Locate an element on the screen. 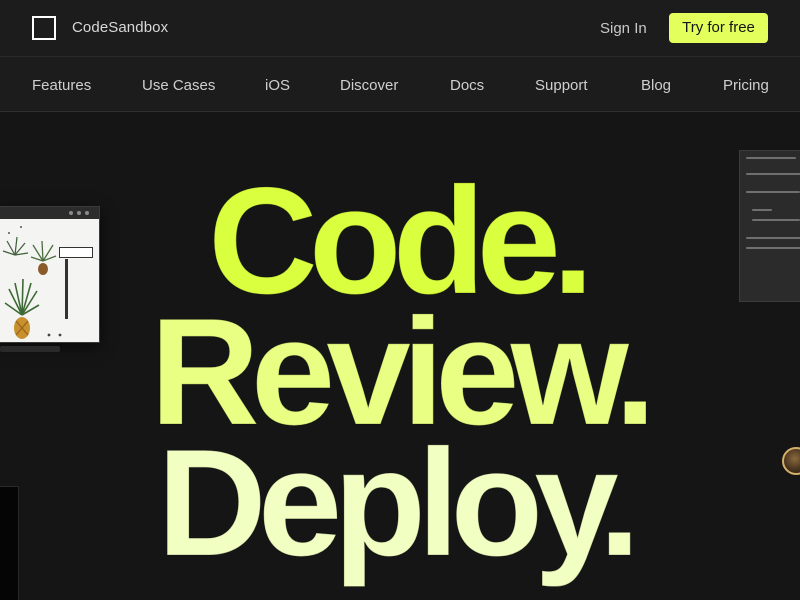  nav-item-use-cases: Use Cases is located at coordinates (178, 85).